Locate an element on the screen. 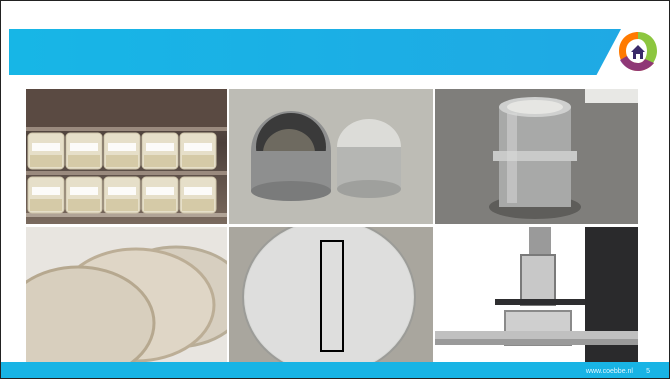 The width and height of the screenshot is (670, 379). photo-mold-and-disc is located at coordinates (331, 156).